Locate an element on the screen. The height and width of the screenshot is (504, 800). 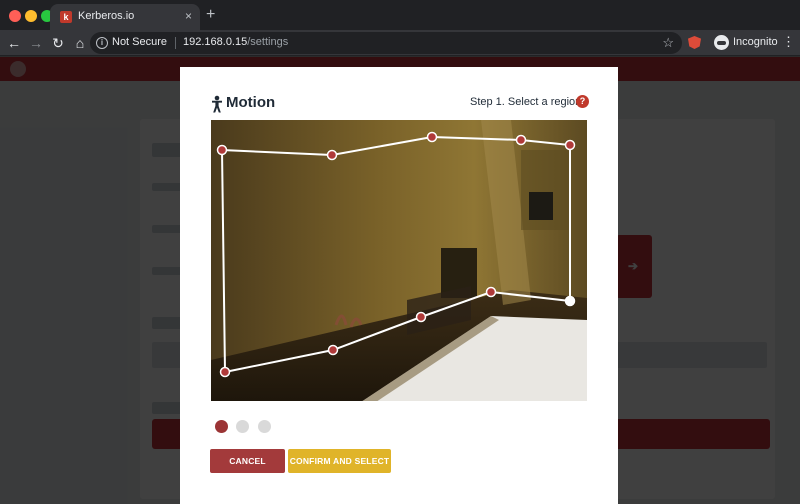
modal-title: Motion is located at coordinates (251, 102).